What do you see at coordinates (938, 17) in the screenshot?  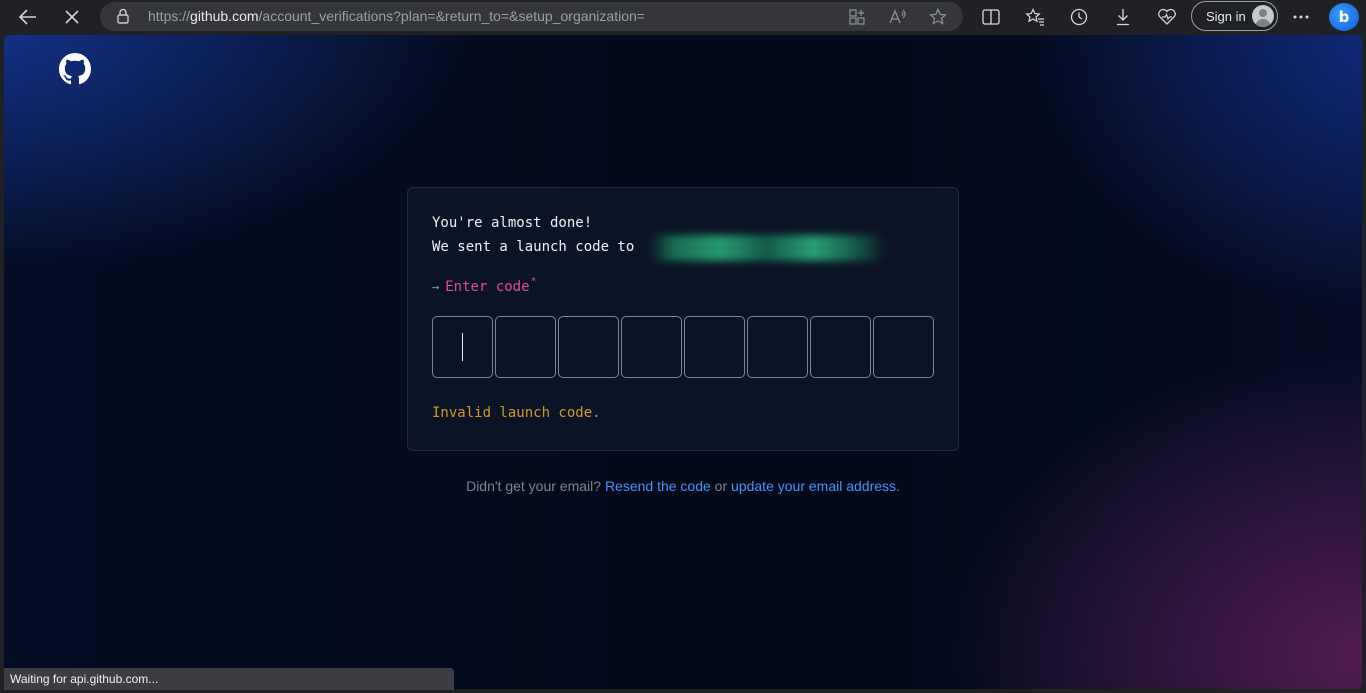 I see `favorite-star-icon` at bounding box center [938, 17].